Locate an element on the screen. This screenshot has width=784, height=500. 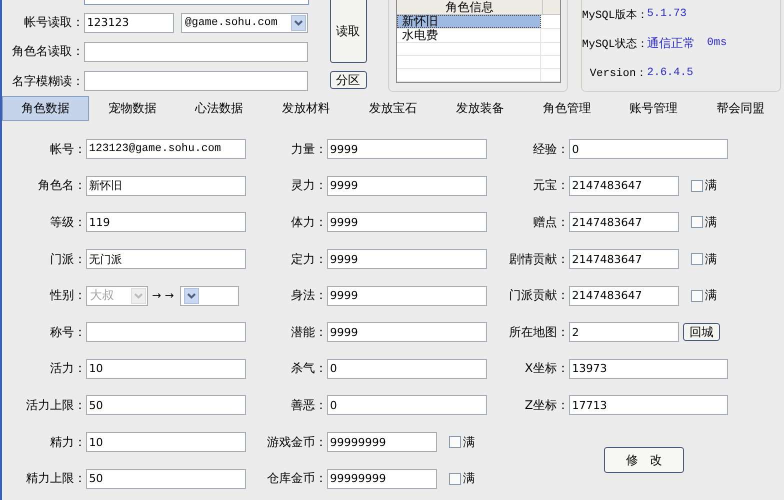
field-label: 灵力： is located at coordinates (308, 185).